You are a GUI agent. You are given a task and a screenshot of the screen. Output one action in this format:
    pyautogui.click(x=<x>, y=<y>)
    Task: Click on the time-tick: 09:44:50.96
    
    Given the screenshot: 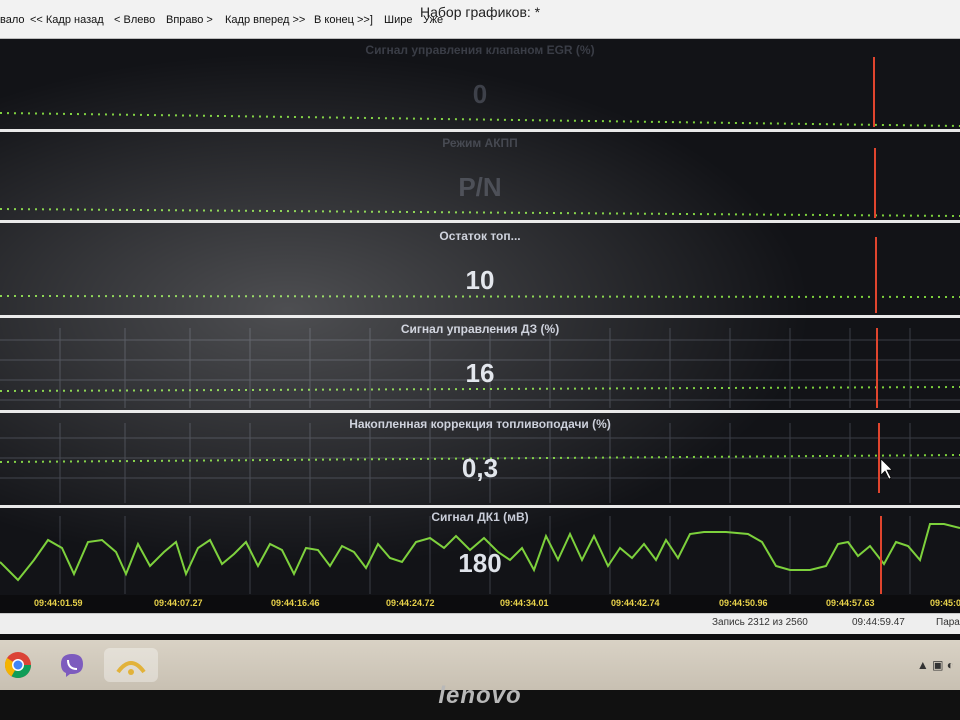 What is the action you would take?
    pyautogui.click(x=743, y=603)
    